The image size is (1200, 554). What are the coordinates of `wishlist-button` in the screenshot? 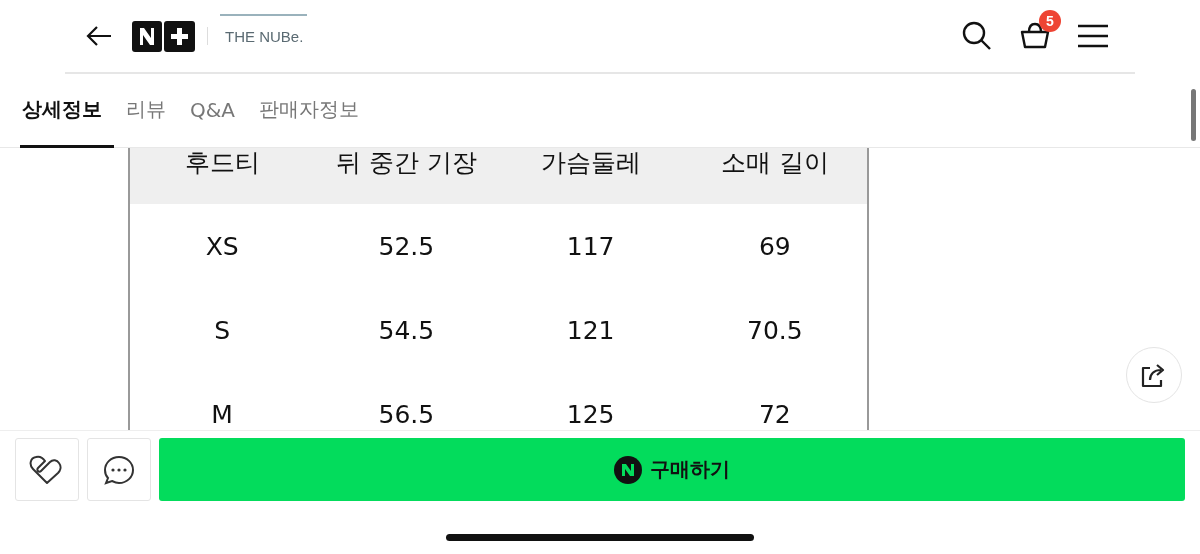 It's located at (47, 469).